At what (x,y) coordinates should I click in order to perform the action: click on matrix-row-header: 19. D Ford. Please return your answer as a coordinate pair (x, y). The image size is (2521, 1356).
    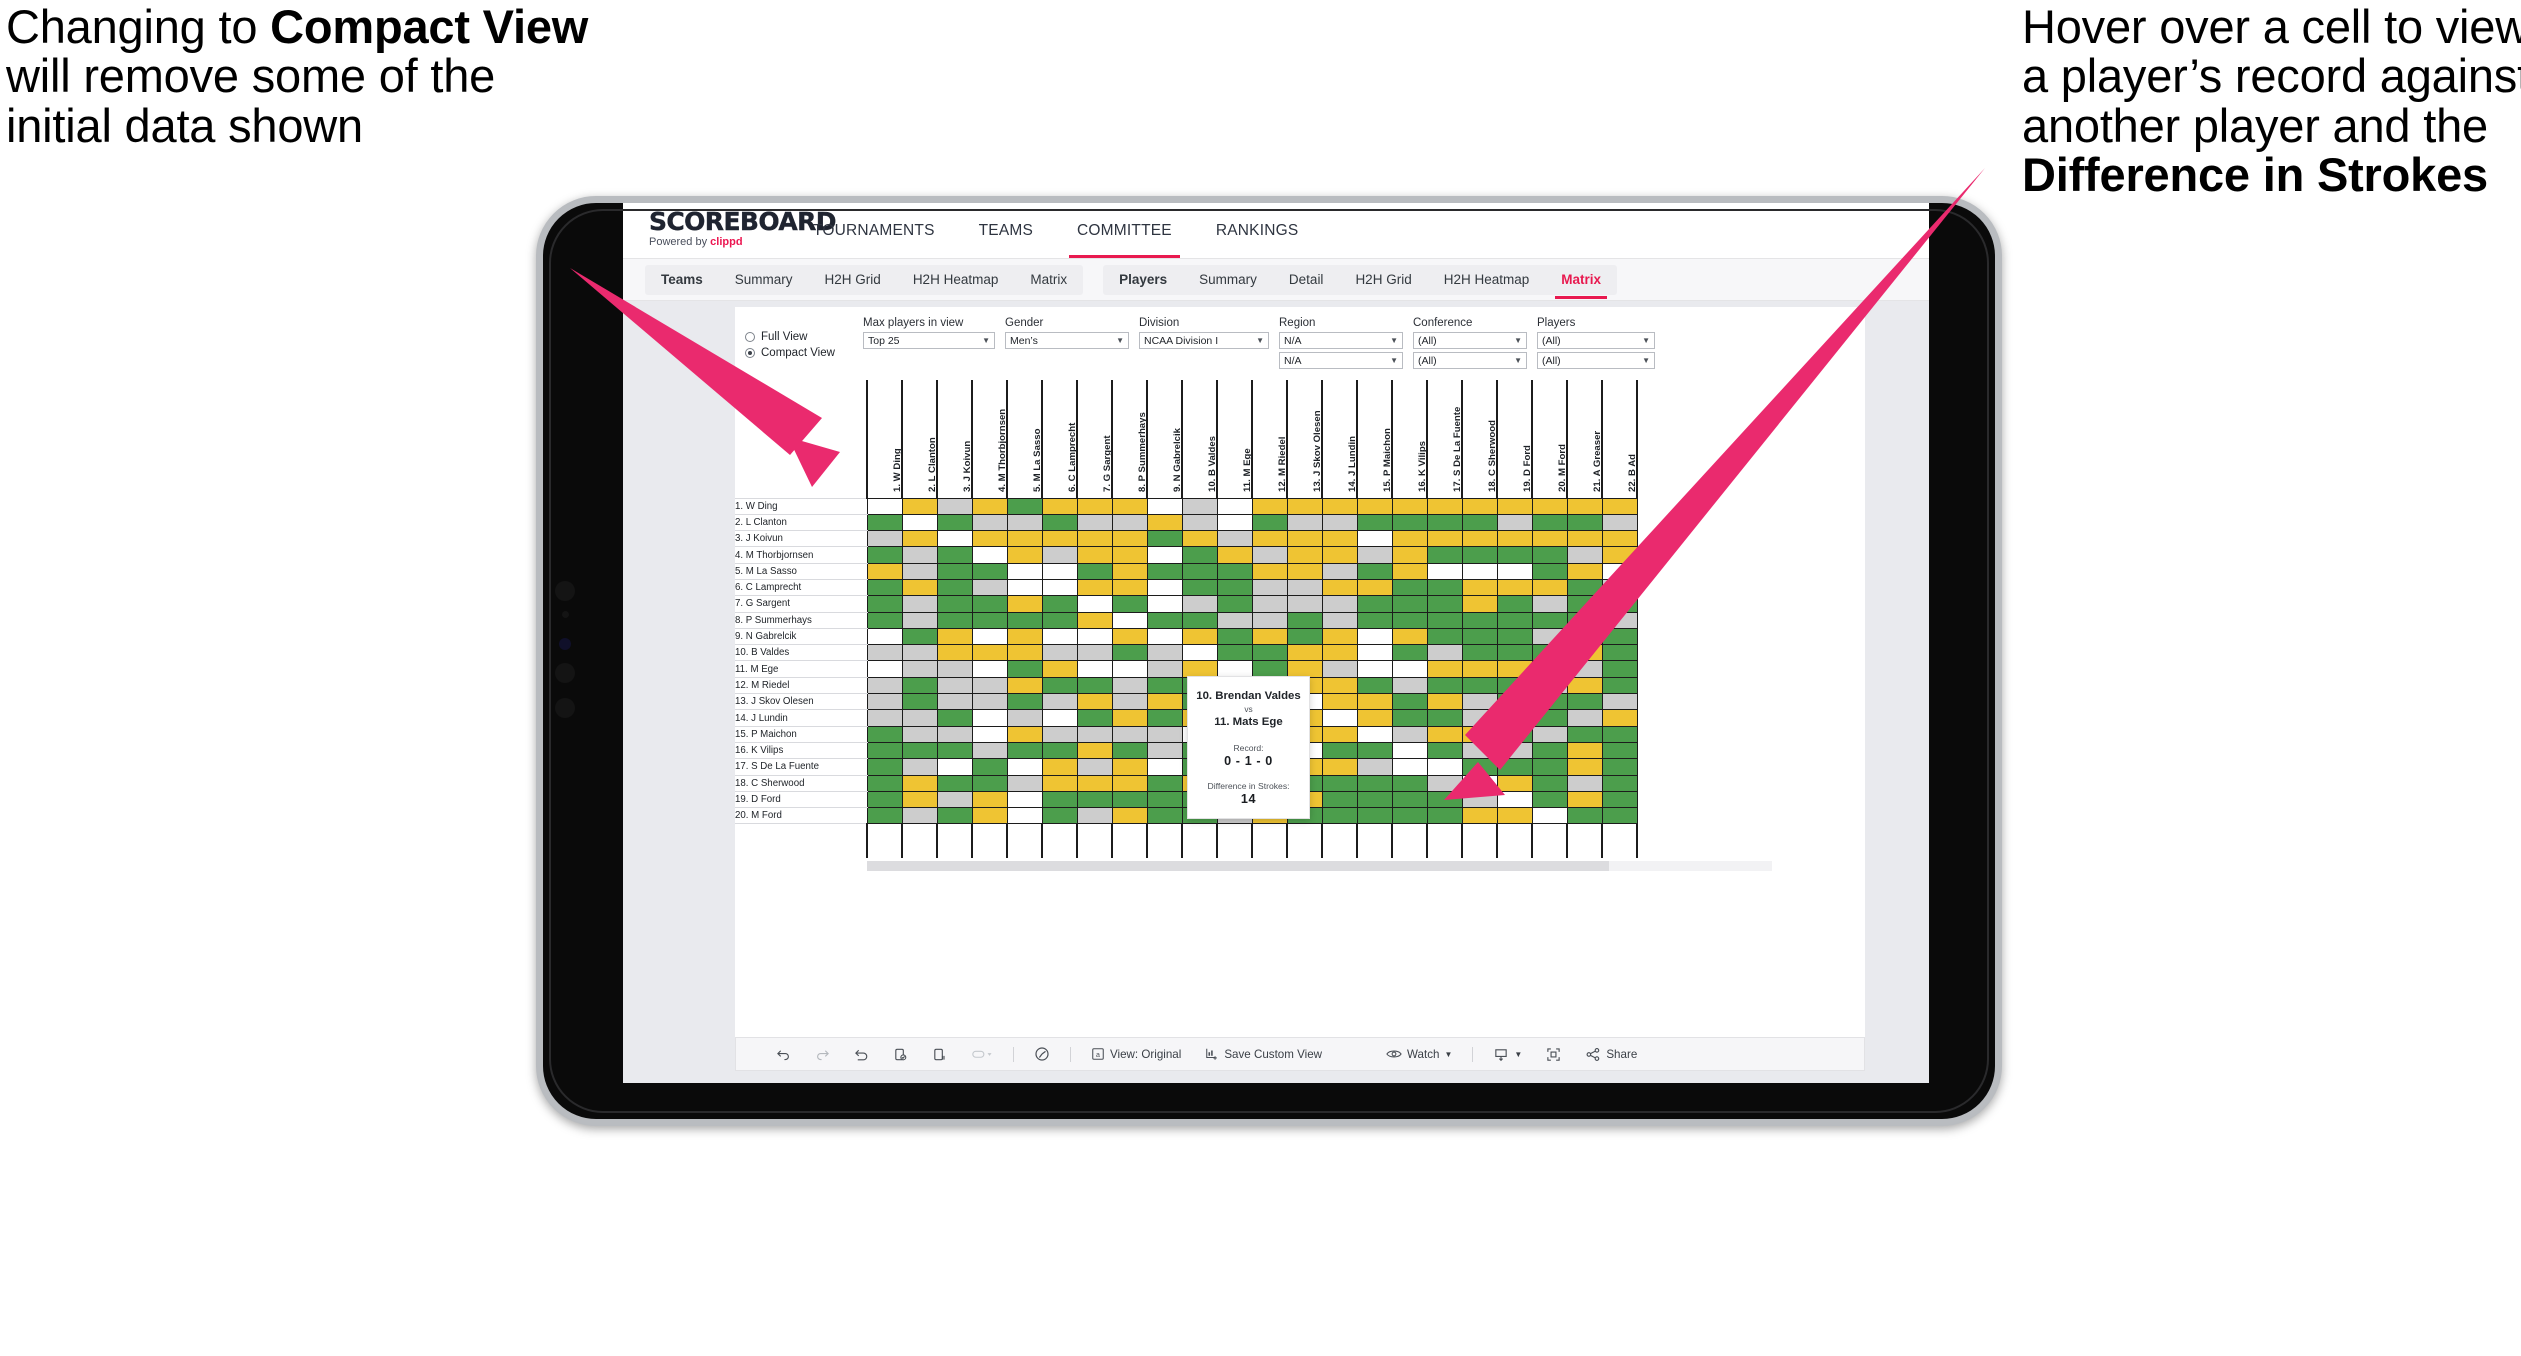
    Looking at the image, I should click on (801, 799).